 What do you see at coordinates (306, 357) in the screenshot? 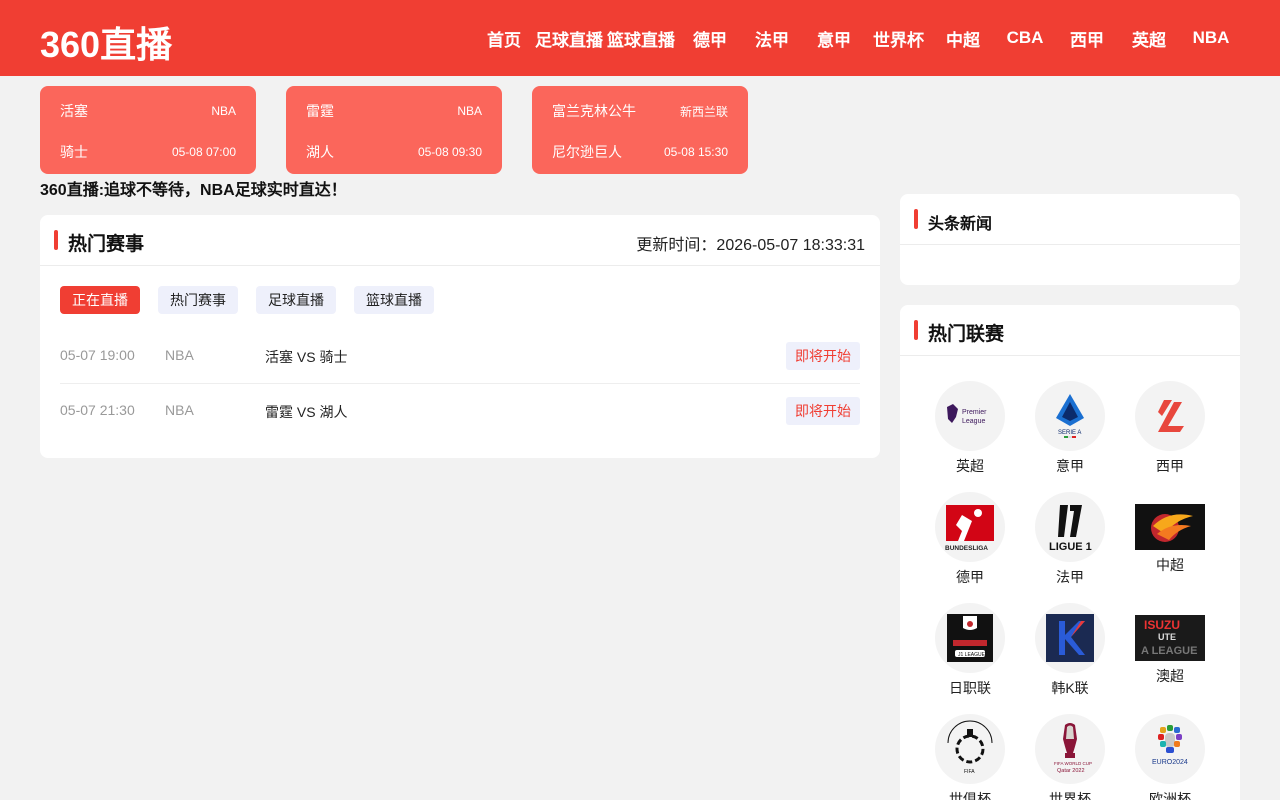
I see `match-teams: 活塞 VS 骑士` at bounding box center [306, 357].